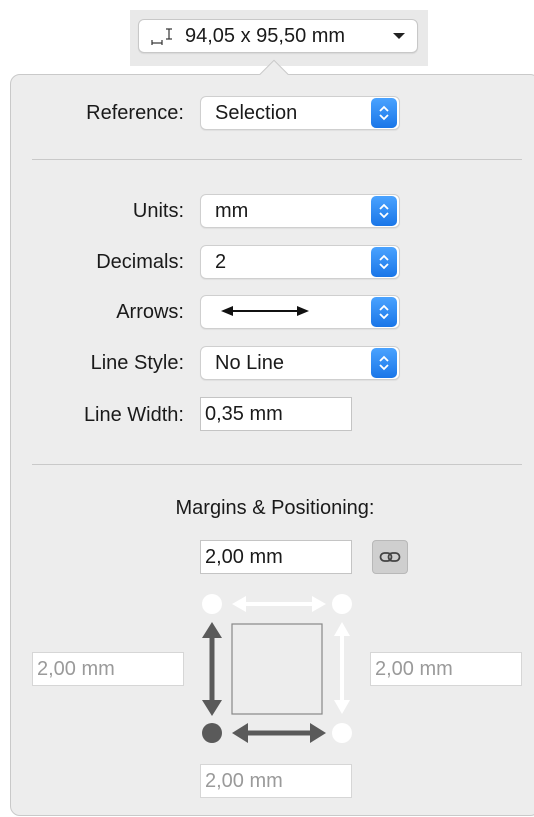  What do you see at coordinates (232, 210) in the screenshot?
I see `units-value: mm` at bounding box center [232, 210].